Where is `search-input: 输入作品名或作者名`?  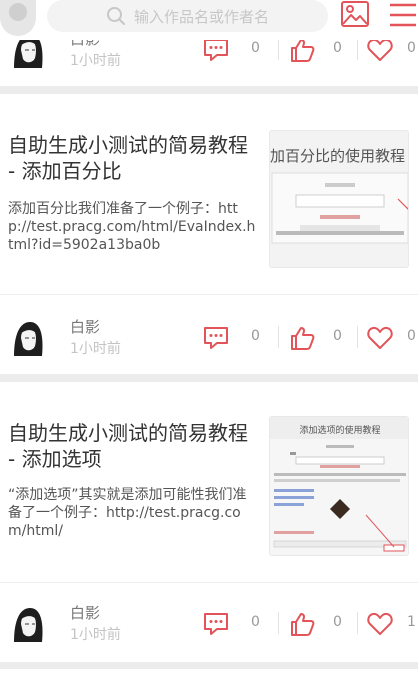 search-input: 输入作品名或作者名 is located at coordinates (187, 16).